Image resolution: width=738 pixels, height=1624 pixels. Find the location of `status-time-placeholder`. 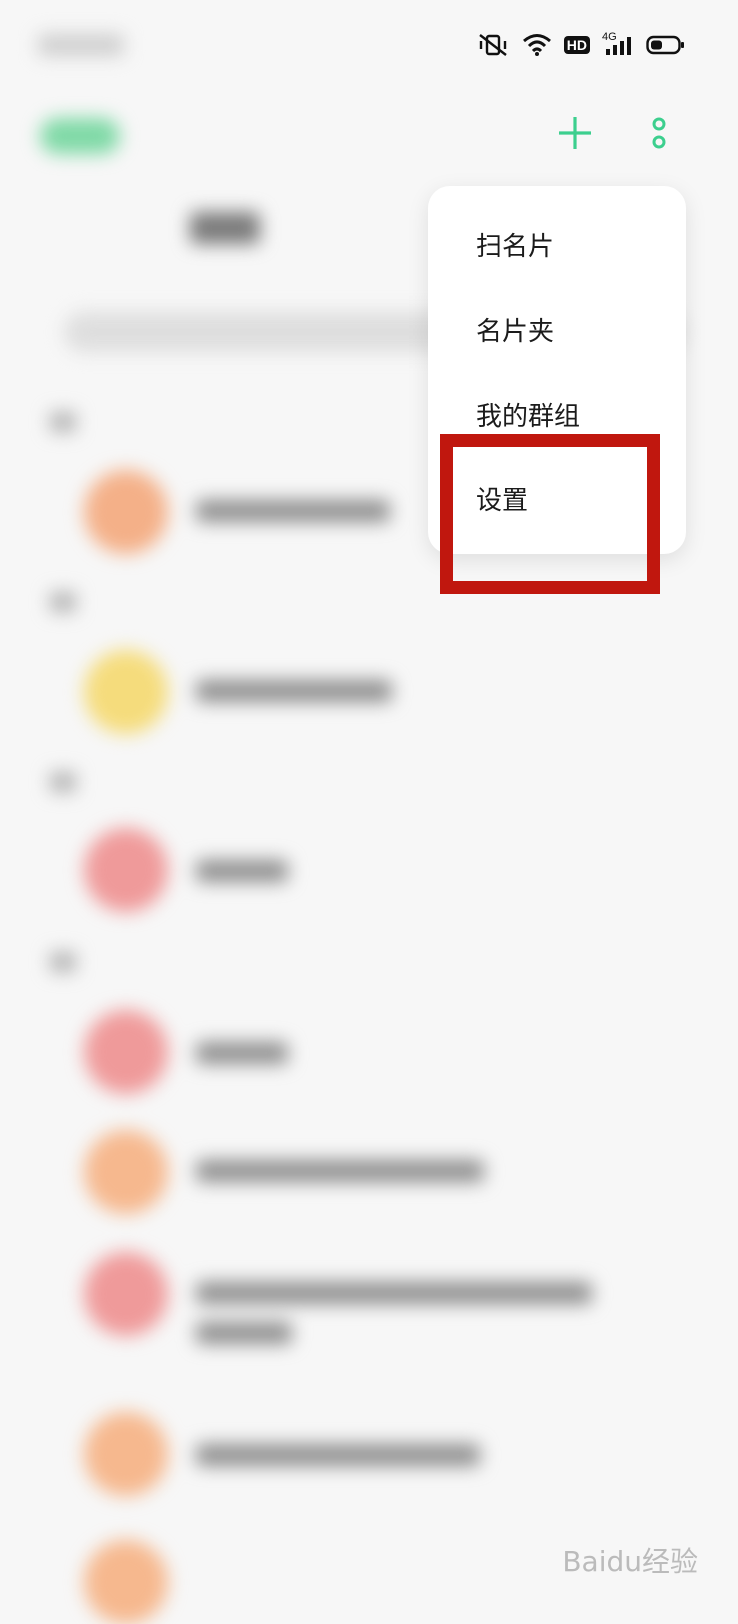

status-time-placeholder is located at coordinates (81, 45).